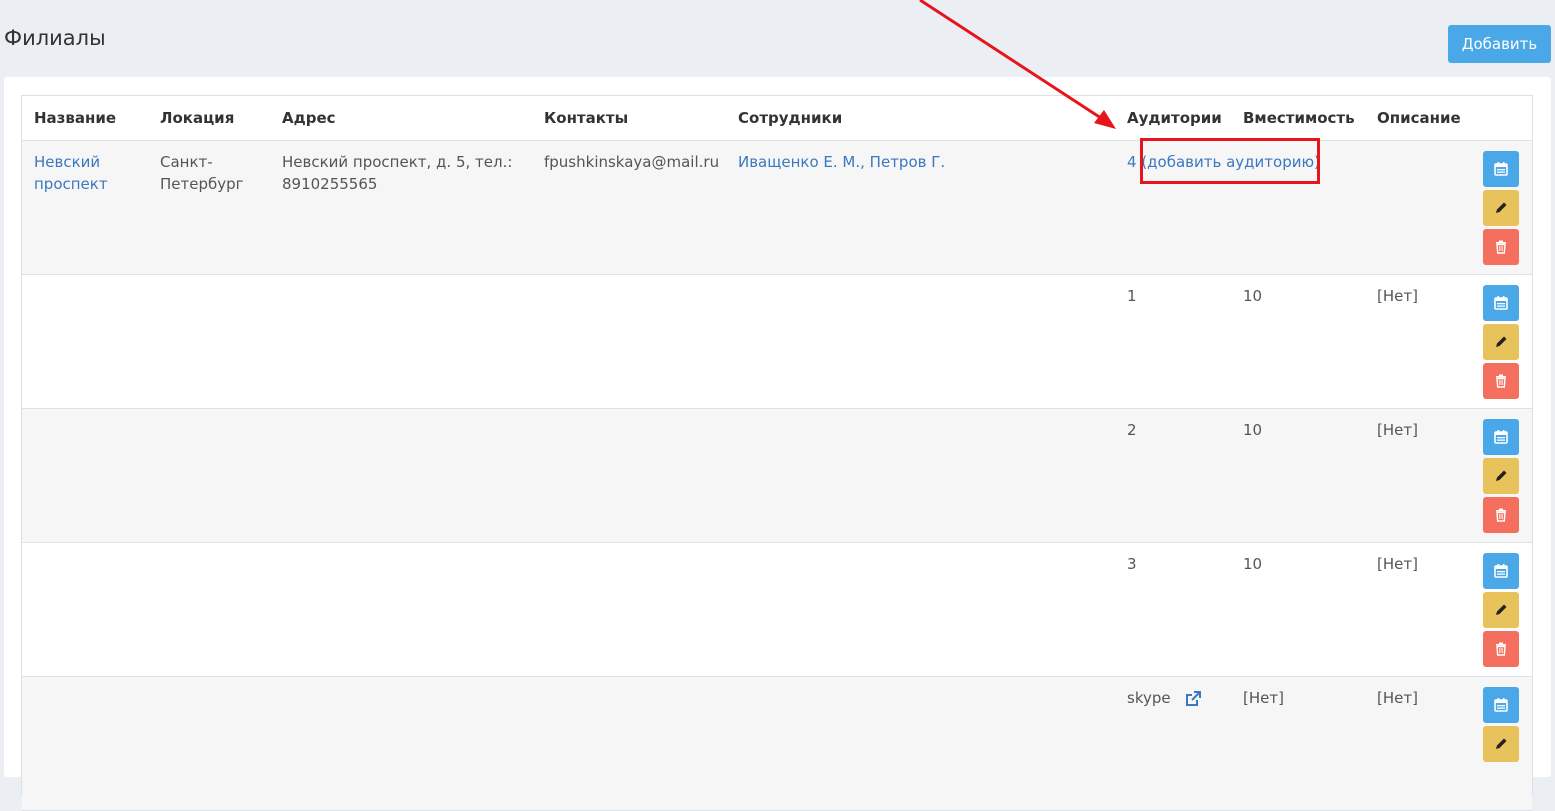 The image size is (1555, 811). Describe the element at coordinates (1299, 118) in the screenshot. I see `header-capacity: Вместимость` at that location.